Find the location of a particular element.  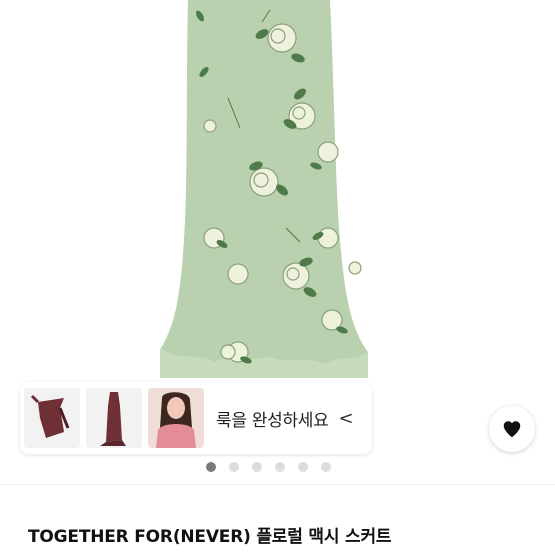

chevron-left-icon: < is located at coordinates (345, 418).